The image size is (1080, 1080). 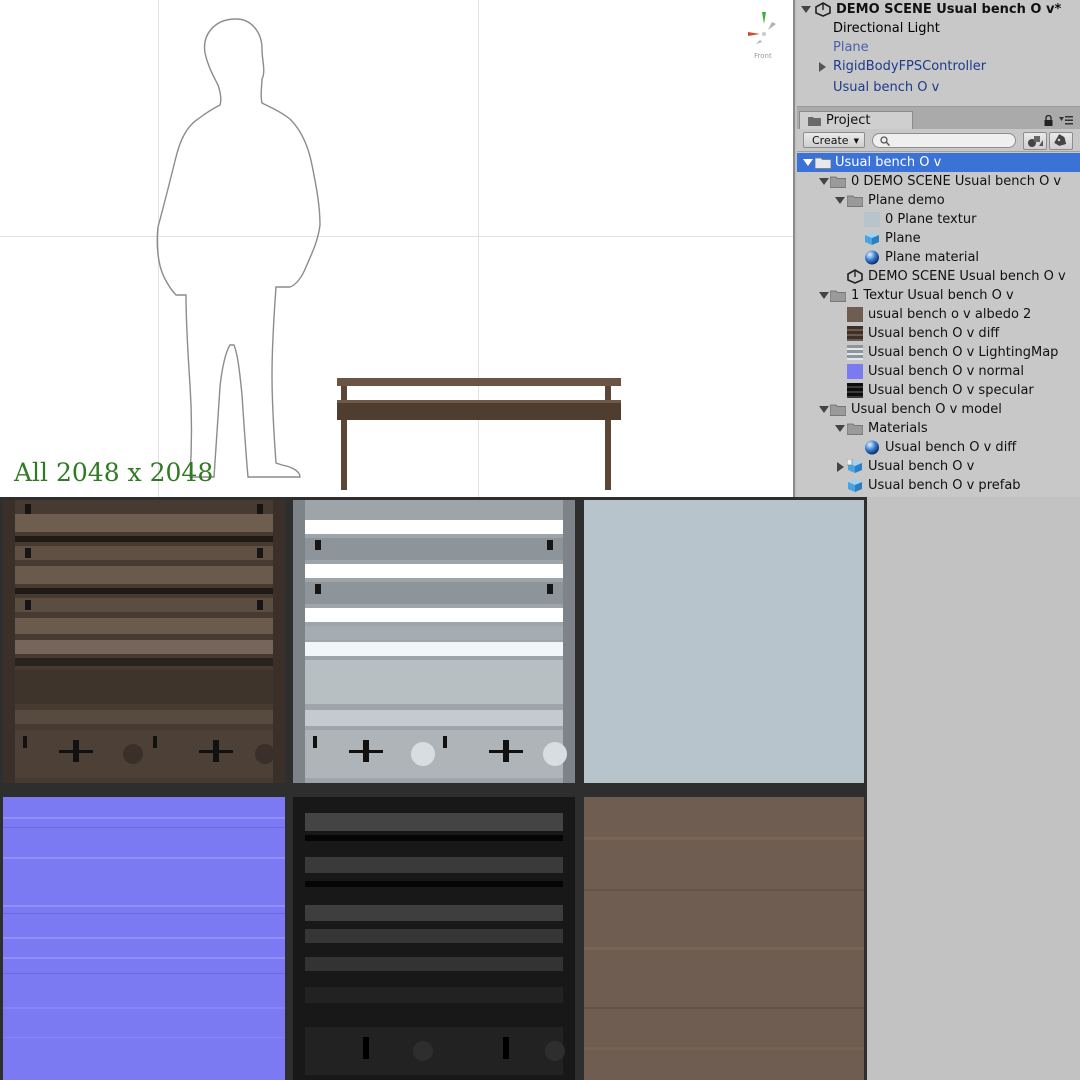 I want to click on tree-item-materials-folder: Materials, so click(x=938, y=428).